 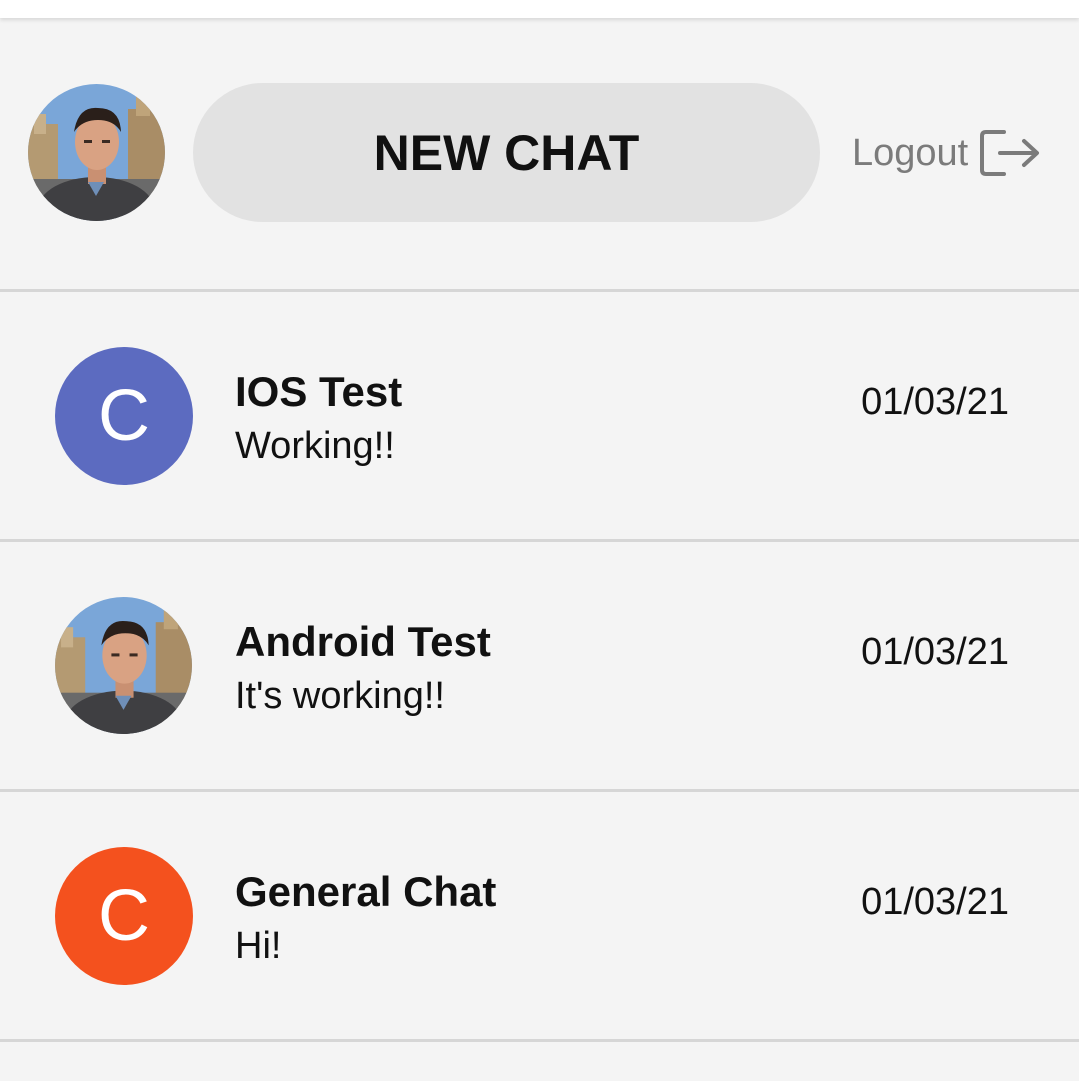 I want to click on logout-button: Logout, so click(x=947, y=153).